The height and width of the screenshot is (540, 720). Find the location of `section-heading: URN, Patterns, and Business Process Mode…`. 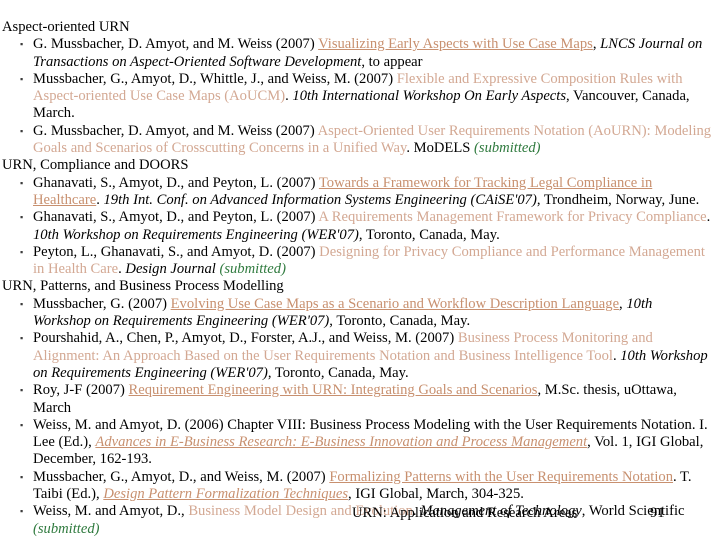

section-heading: URN, Patterns, and Business Process Mode… is located at coordinates (143, 286).